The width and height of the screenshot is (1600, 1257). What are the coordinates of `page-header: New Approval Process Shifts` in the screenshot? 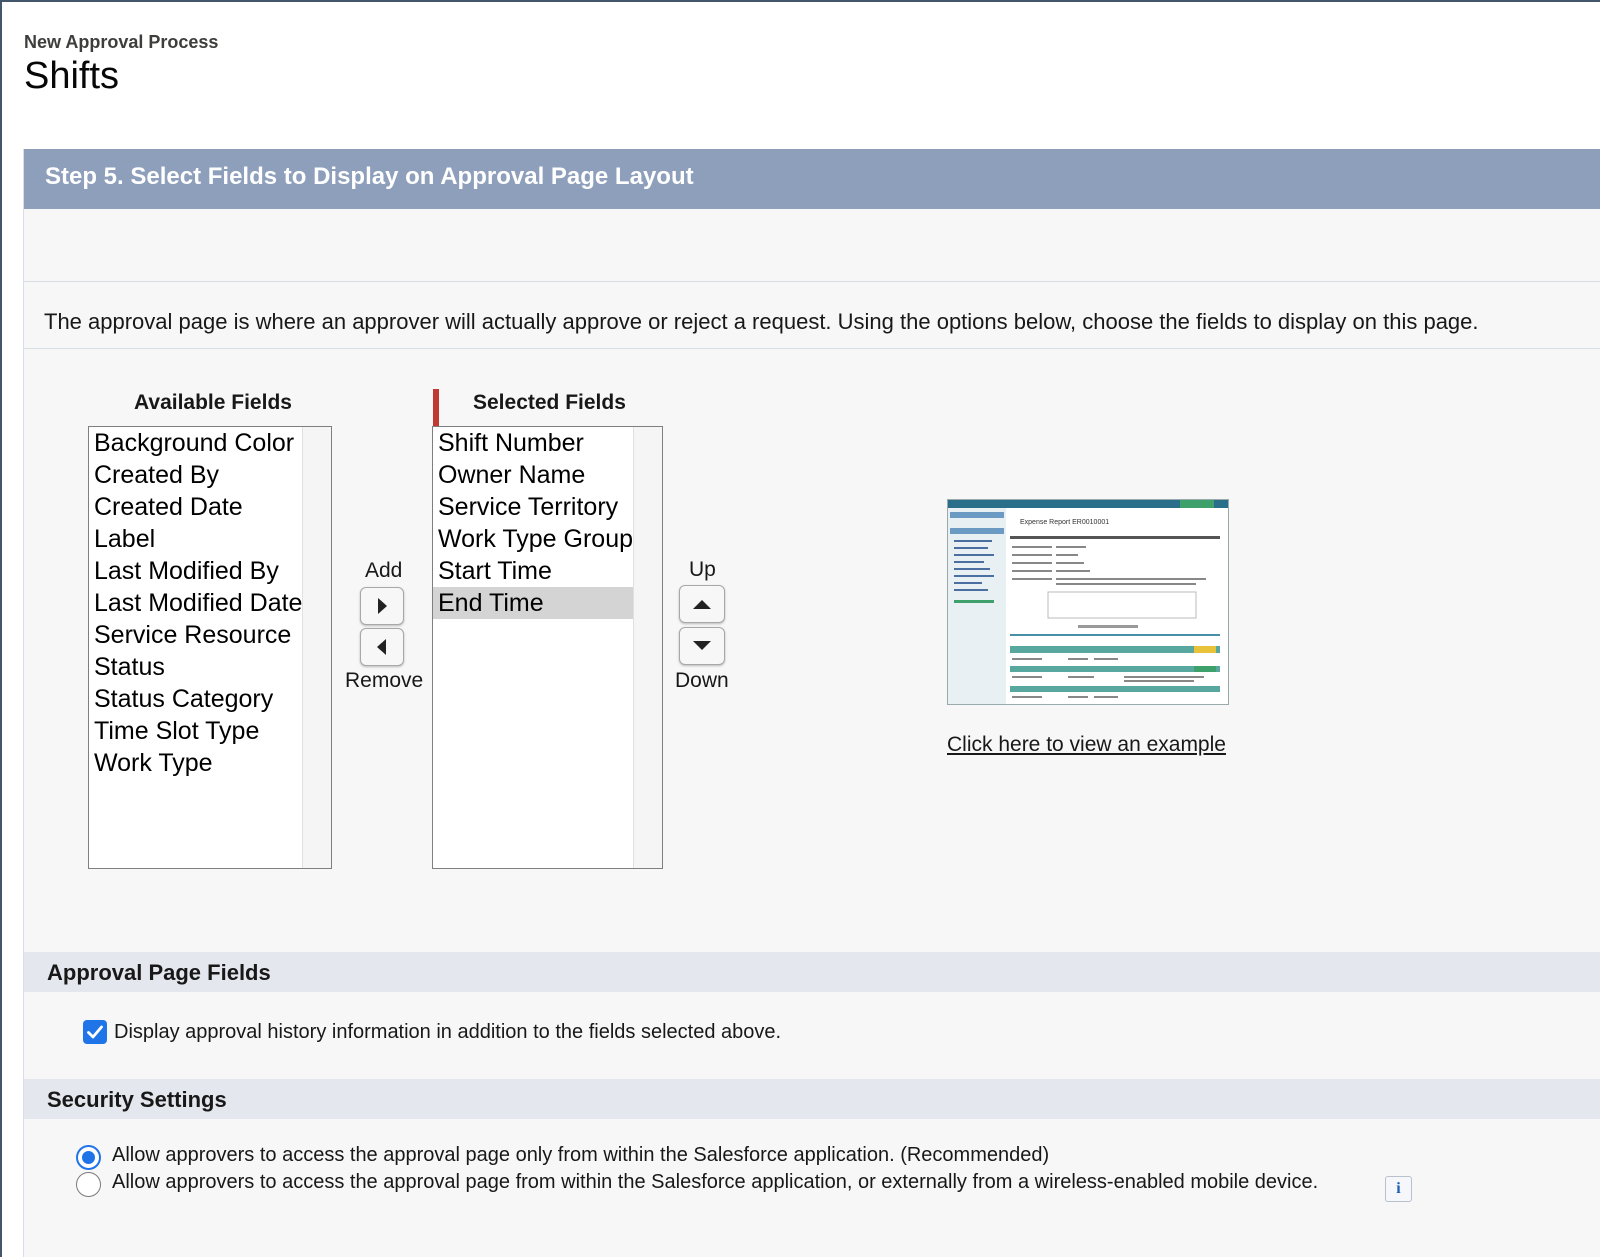 It's located at (121, 65).